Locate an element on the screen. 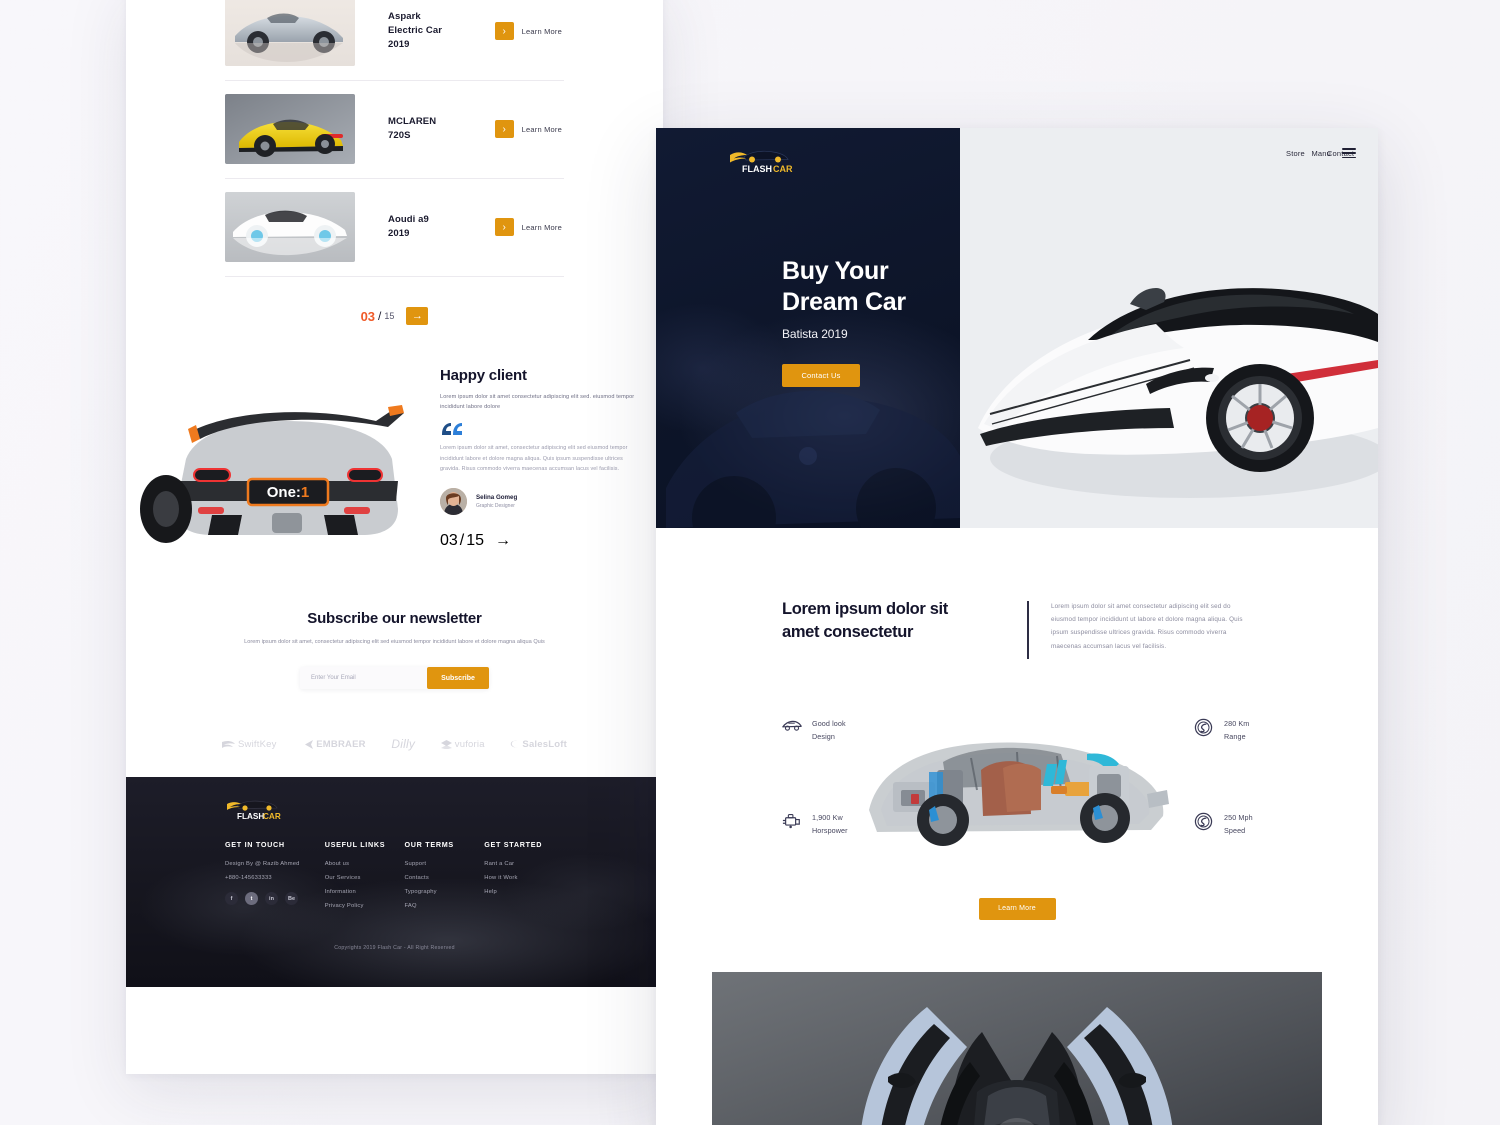  car-list-item: Aoudi a9 2019 › Learn More is located at coordinates (394, 227).